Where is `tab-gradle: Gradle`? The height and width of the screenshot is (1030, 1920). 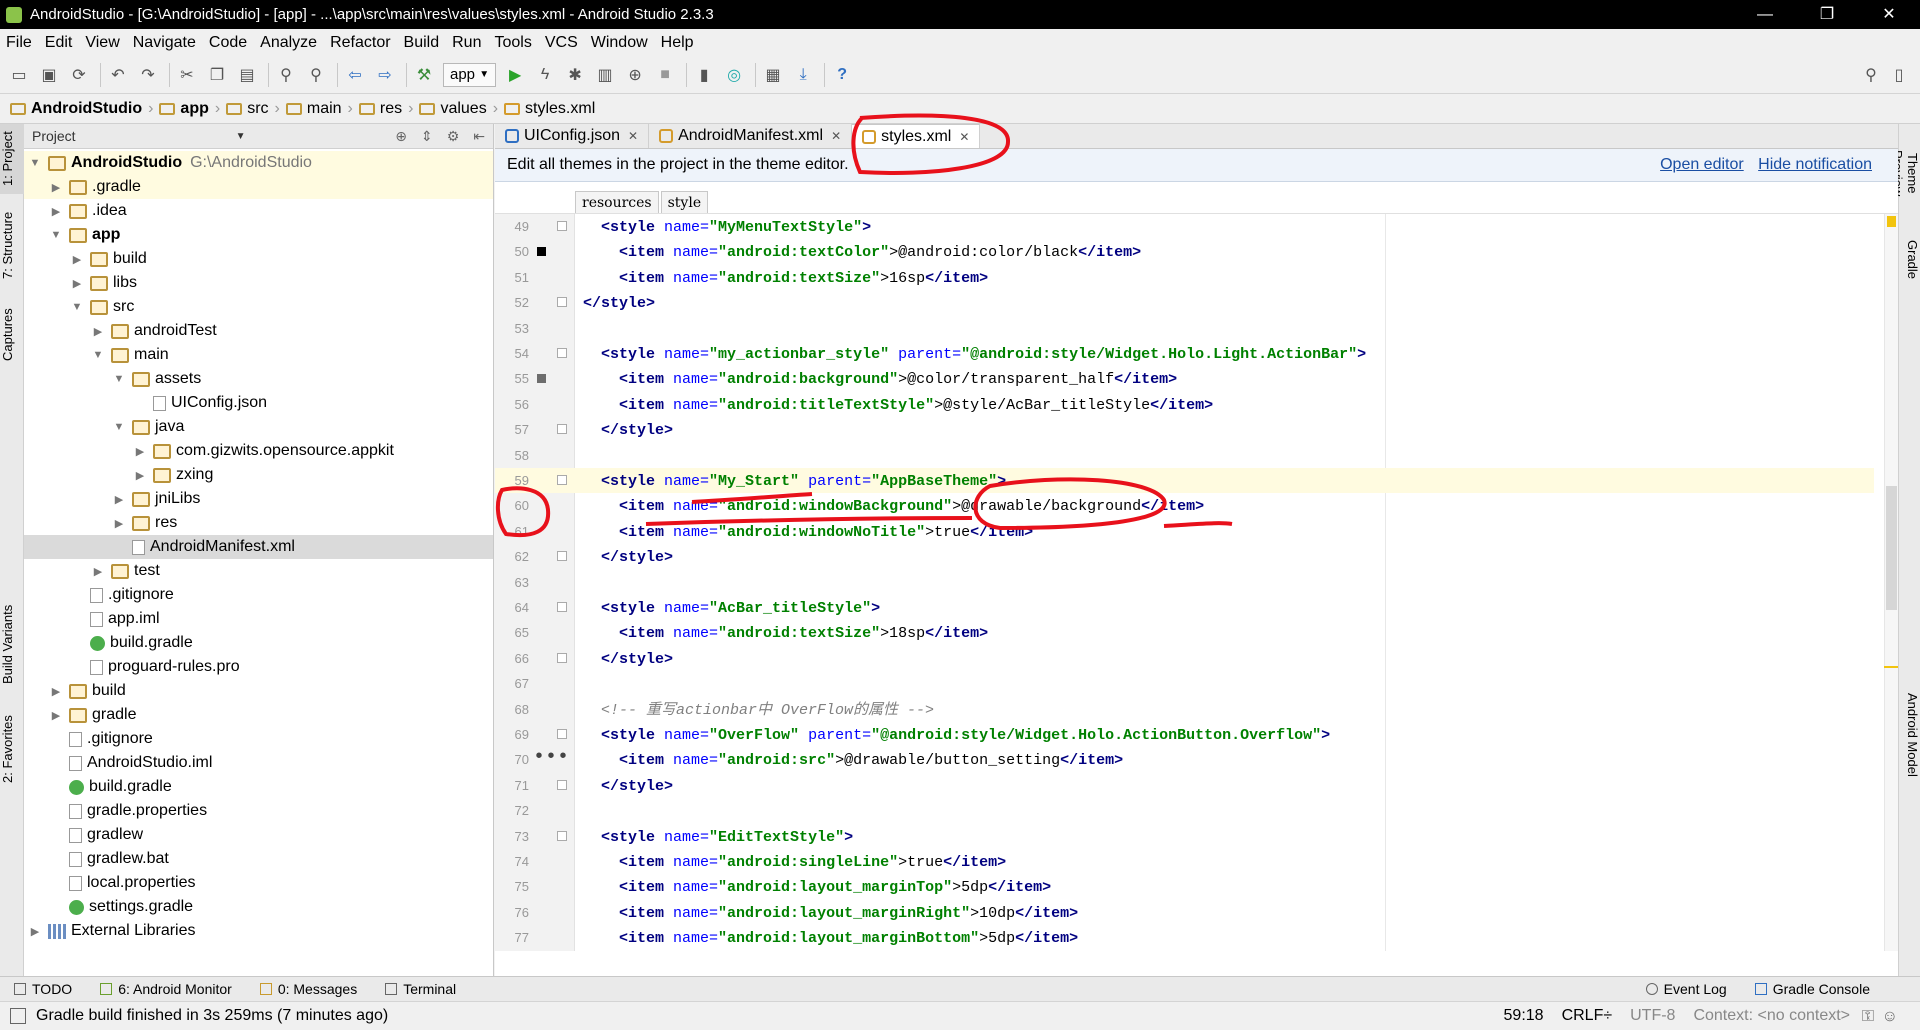
tab-gradle: Gradle is located at coordinates (1909, 260).